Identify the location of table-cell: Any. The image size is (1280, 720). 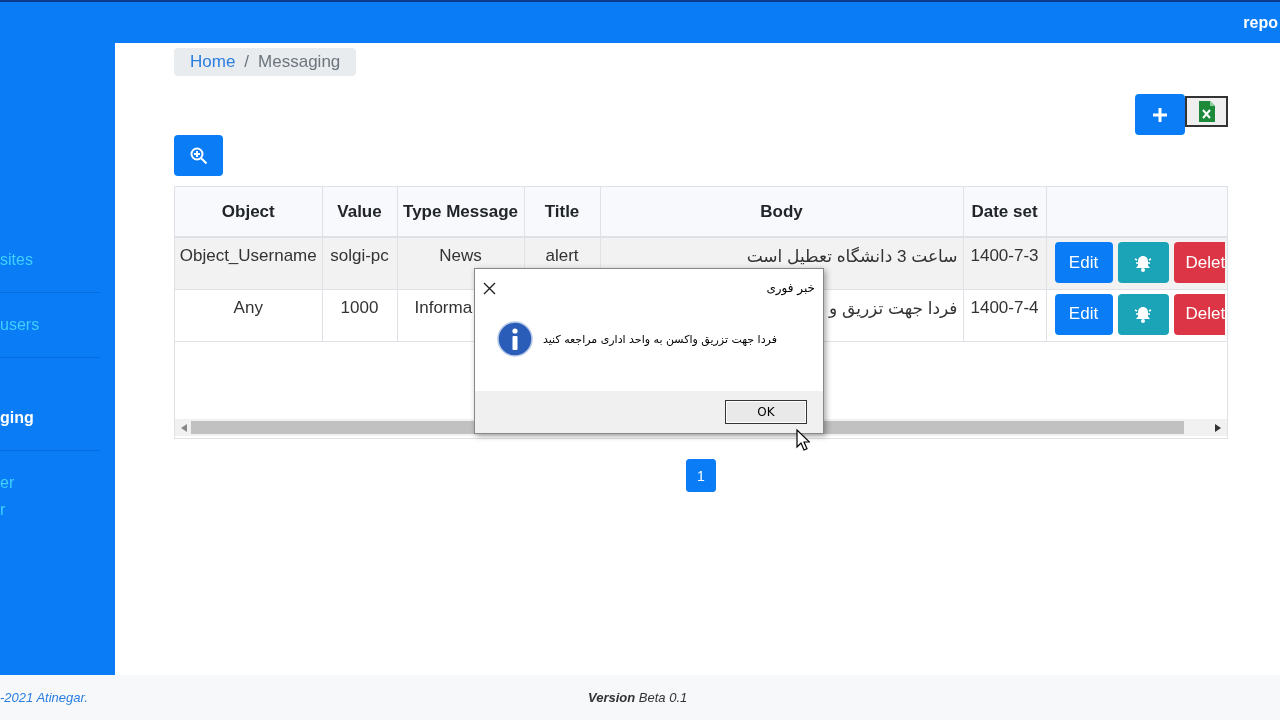
(248, 315).